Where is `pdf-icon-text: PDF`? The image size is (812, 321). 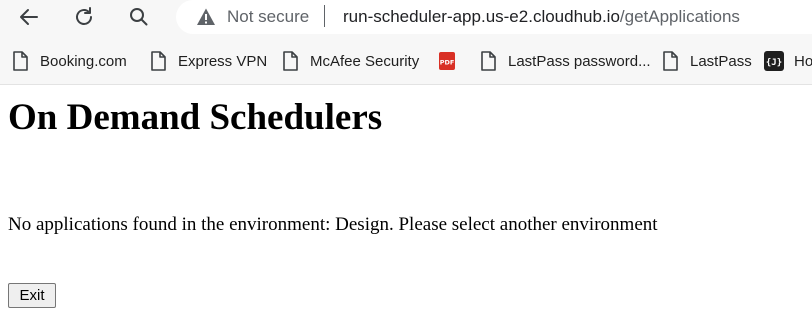
pdf-icon-text: PDF is located at coordinates (447, 63).